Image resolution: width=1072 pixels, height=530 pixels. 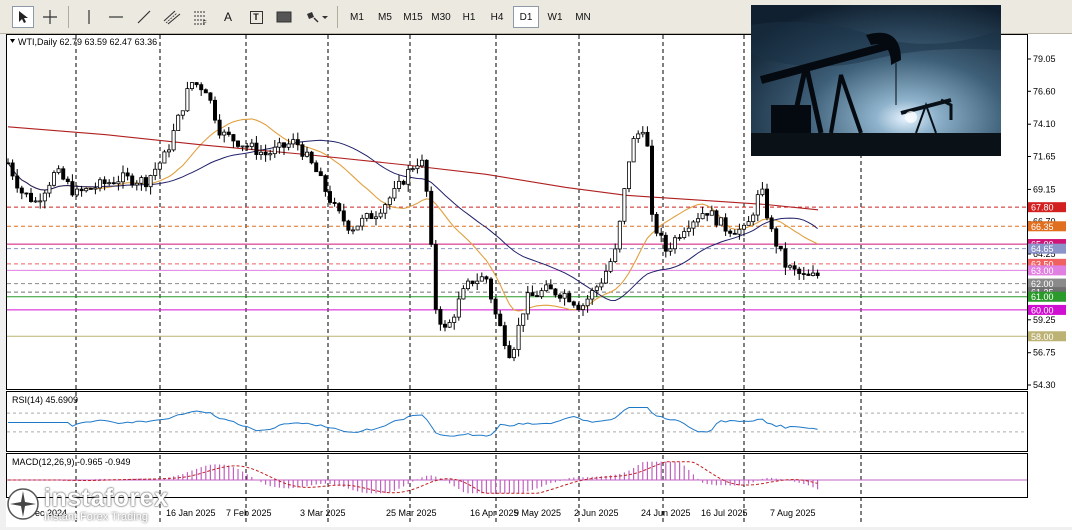 What do you see at coordinates (284, 17) in the screenshot?
I see `rectangle-tool-button` at bounding box center [284, 17].